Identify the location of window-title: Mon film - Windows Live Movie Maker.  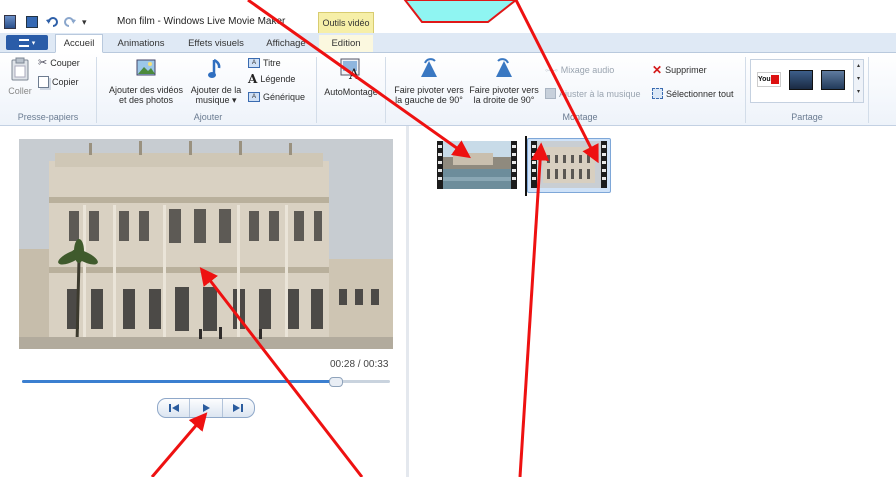
(201, 21).